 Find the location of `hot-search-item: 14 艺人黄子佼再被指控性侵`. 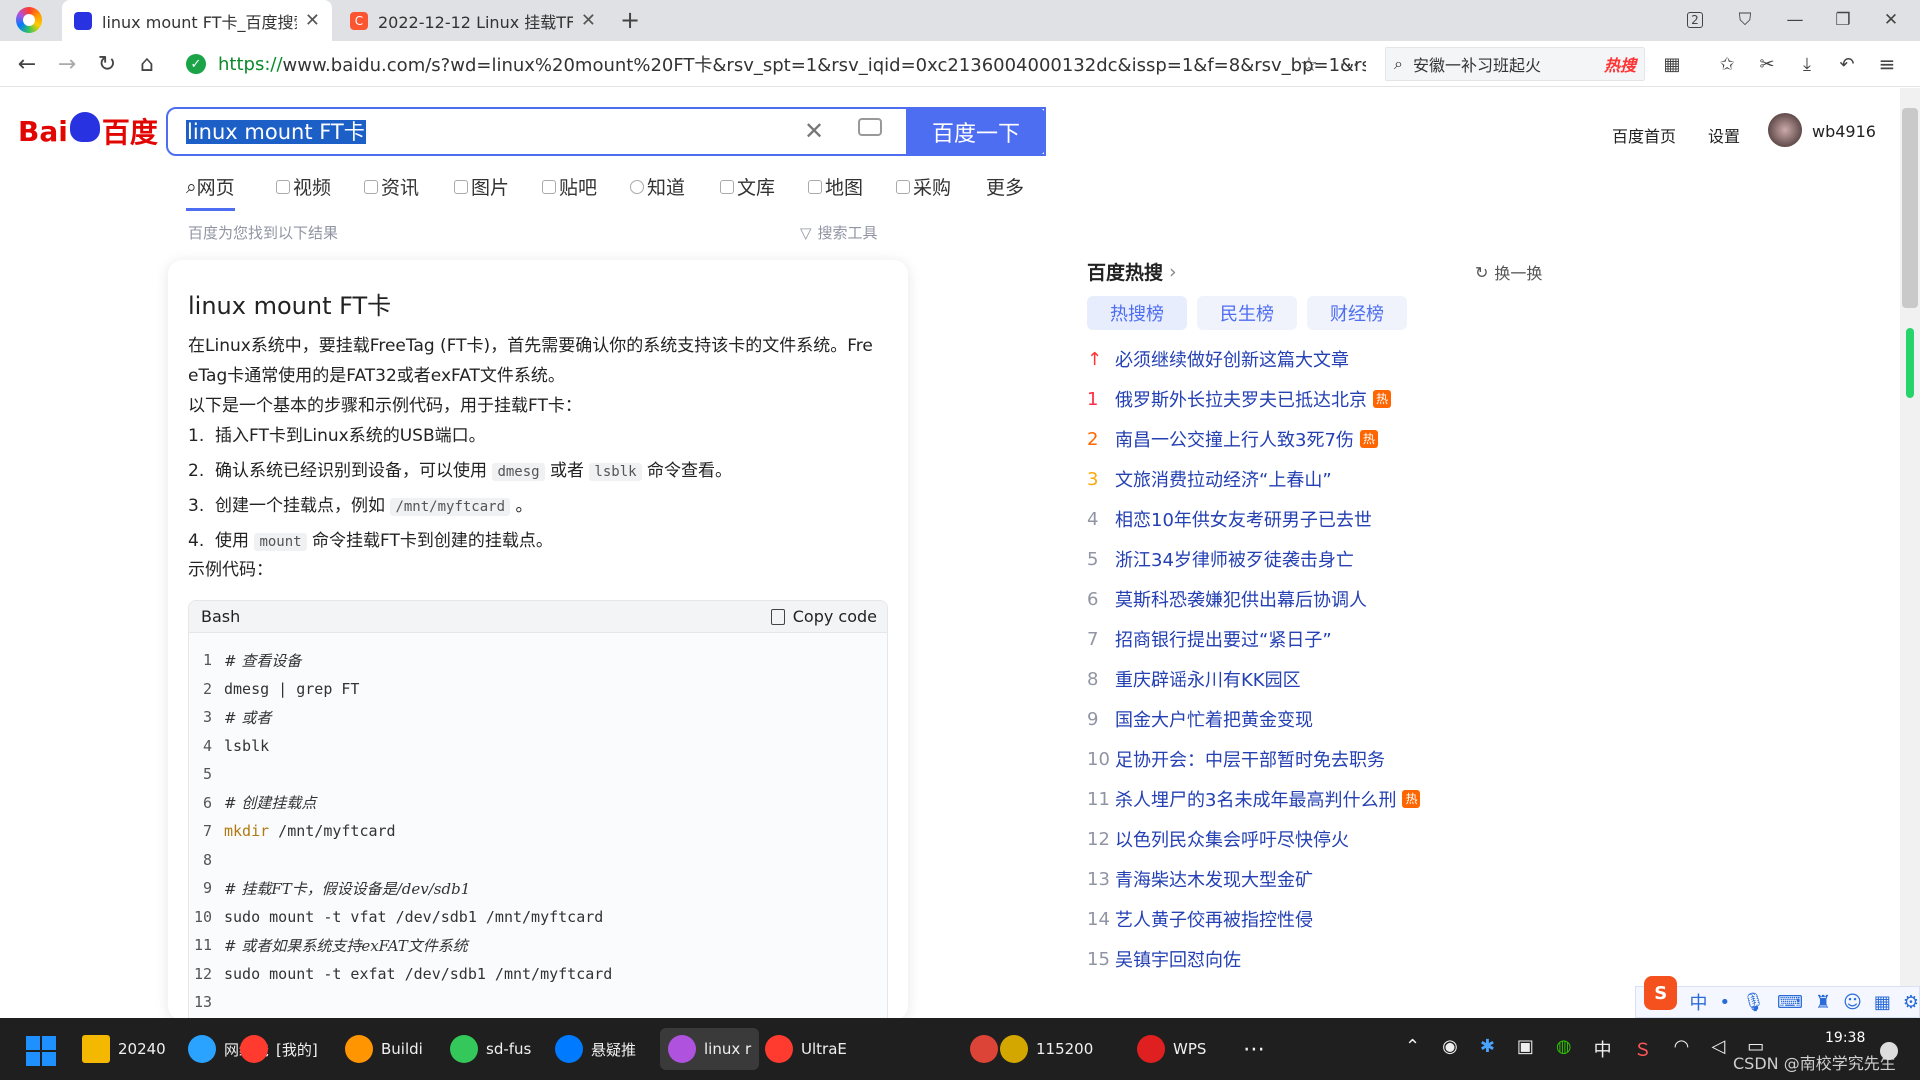

hot-search-item: 14 艺人黄子佼再被指控性侵 is located at coordinates (1200, 919).